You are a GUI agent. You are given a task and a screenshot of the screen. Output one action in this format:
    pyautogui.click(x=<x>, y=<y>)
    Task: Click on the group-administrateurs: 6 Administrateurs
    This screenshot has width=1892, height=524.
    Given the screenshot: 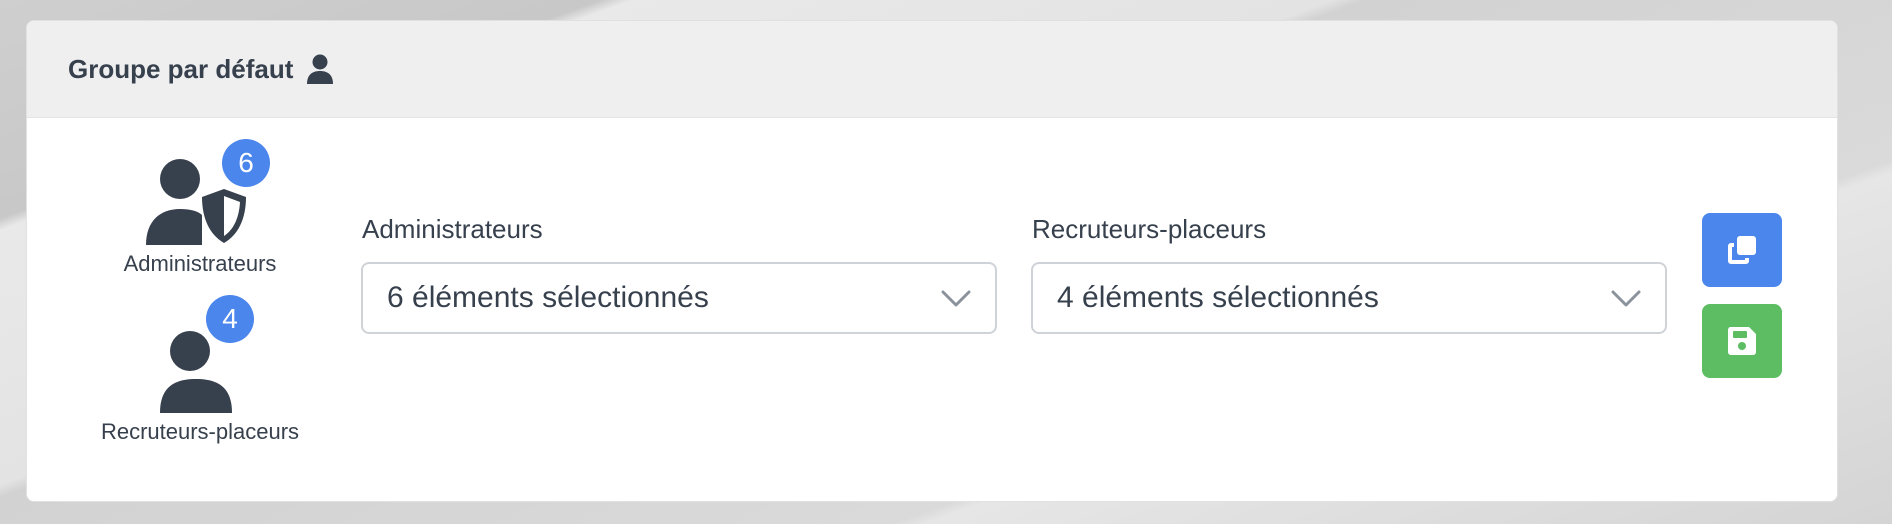 What is the action you would take?
    pyautogui.click(x=200, y=208)
    